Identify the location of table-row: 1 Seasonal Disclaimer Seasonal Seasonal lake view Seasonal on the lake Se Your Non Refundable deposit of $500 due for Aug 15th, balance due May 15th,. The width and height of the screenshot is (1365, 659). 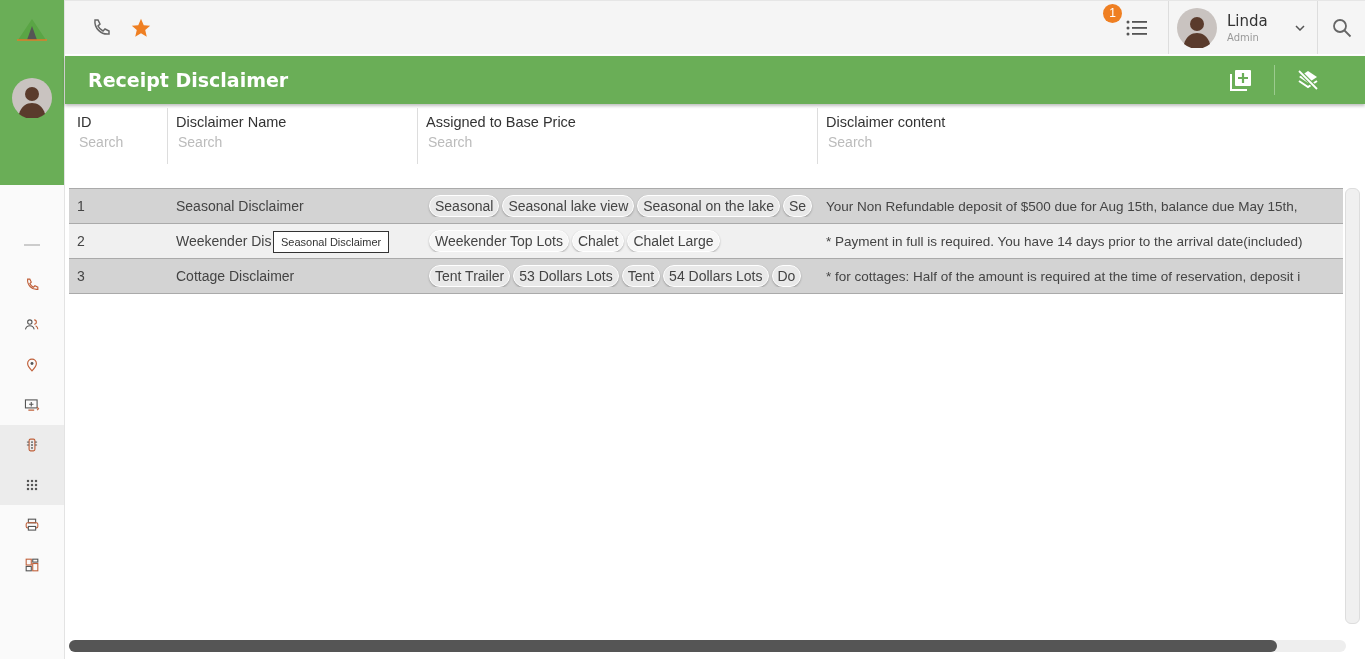
(706, 205).